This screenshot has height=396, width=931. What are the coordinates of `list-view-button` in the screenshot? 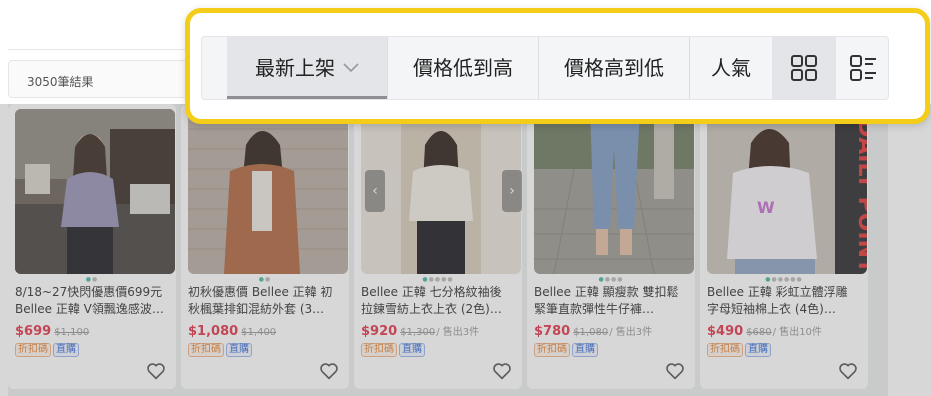 It's located at (863, 68).